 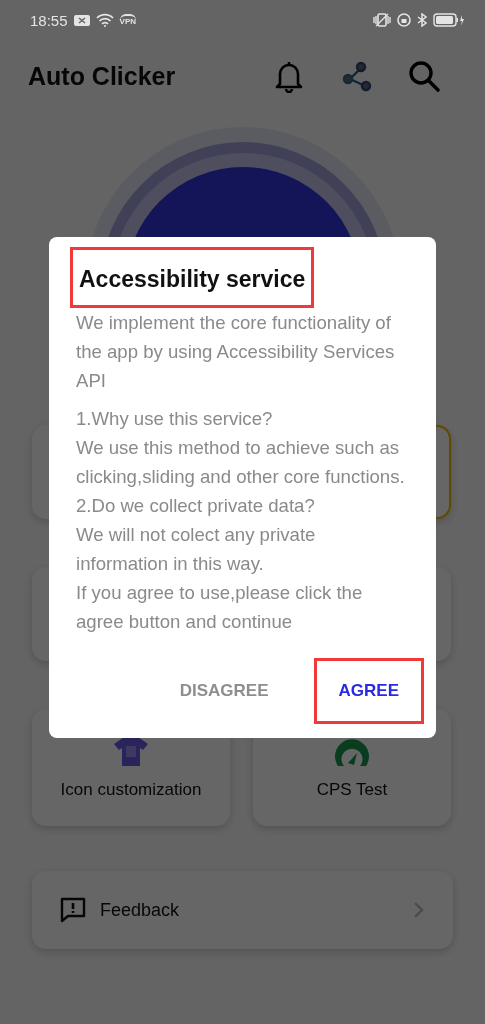 I want to click on wifi-icon, so click(x=104, y=20).